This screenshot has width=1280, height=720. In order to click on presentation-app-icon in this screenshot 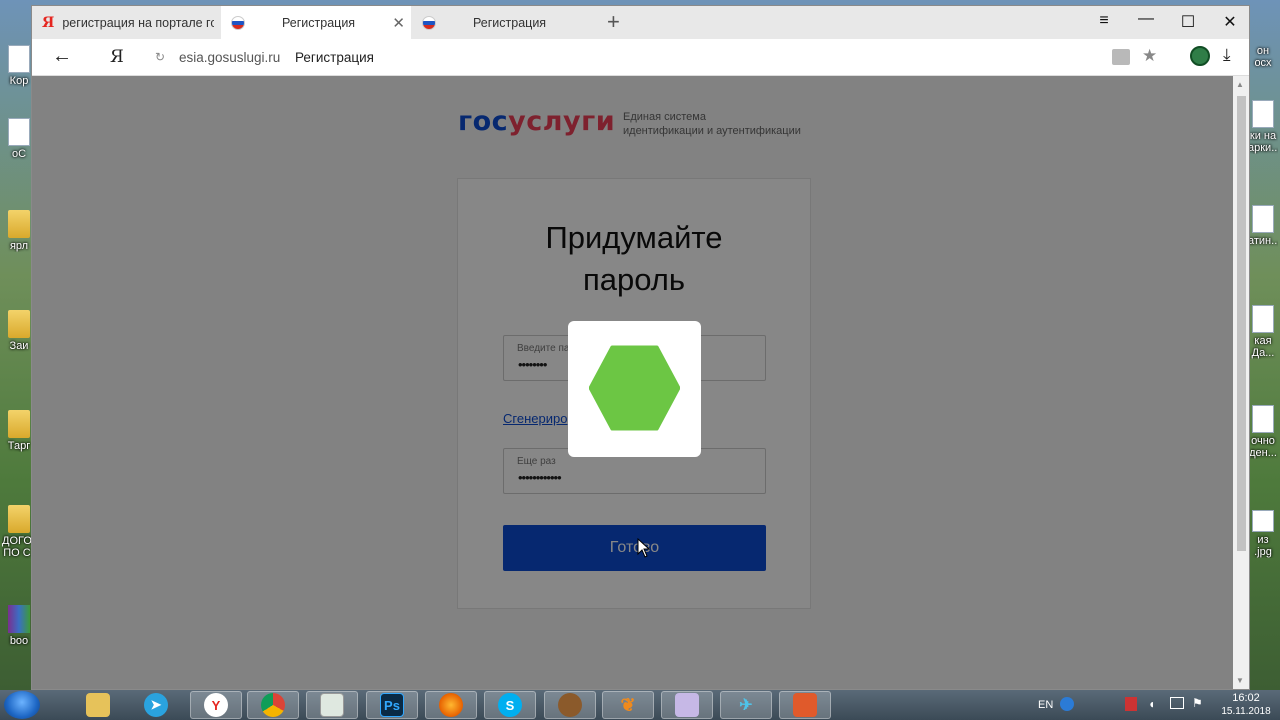, I will do `click(805, 705)`.